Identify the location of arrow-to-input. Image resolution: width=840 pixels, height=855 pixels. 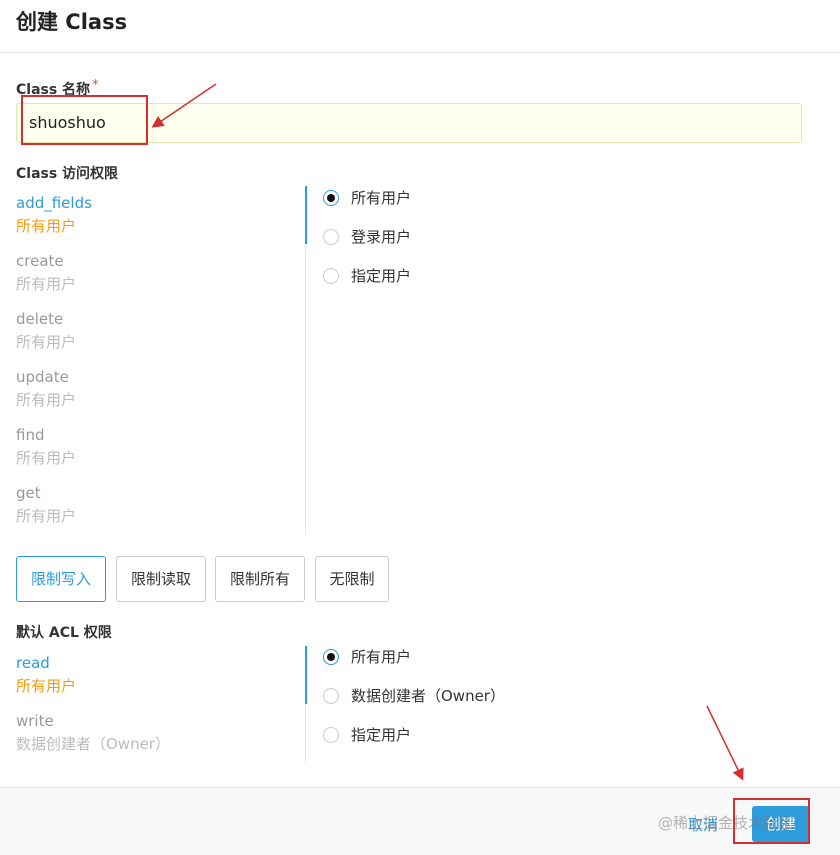
(184, 105).